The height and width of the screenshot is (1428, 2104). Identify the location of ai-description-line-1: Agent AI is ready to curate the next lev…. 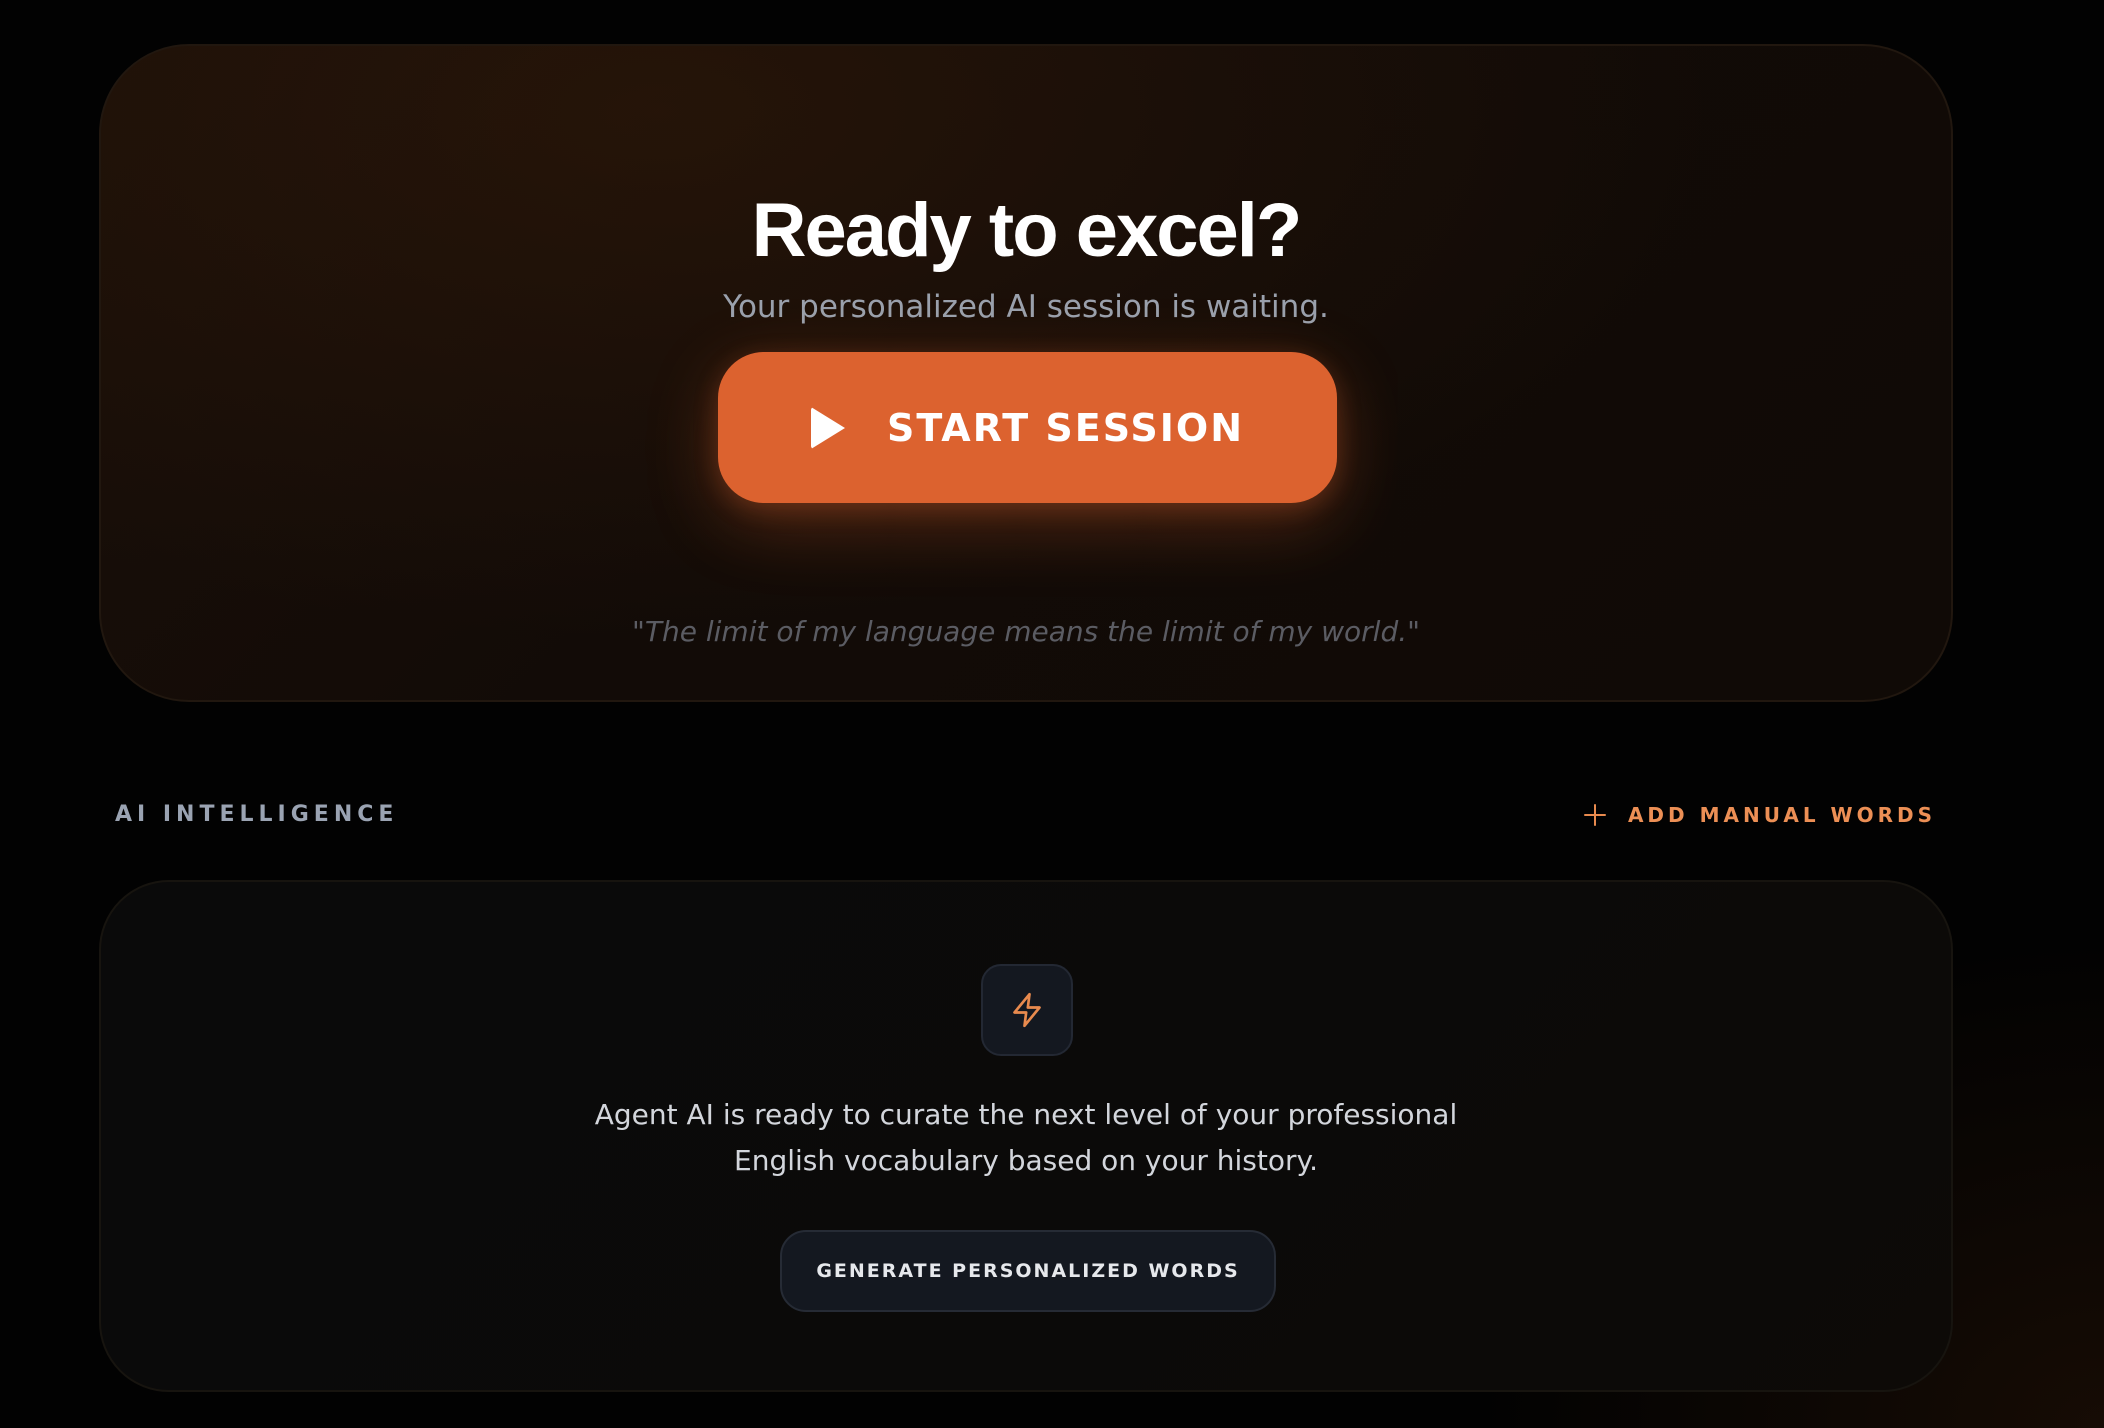
(1026, 1114).